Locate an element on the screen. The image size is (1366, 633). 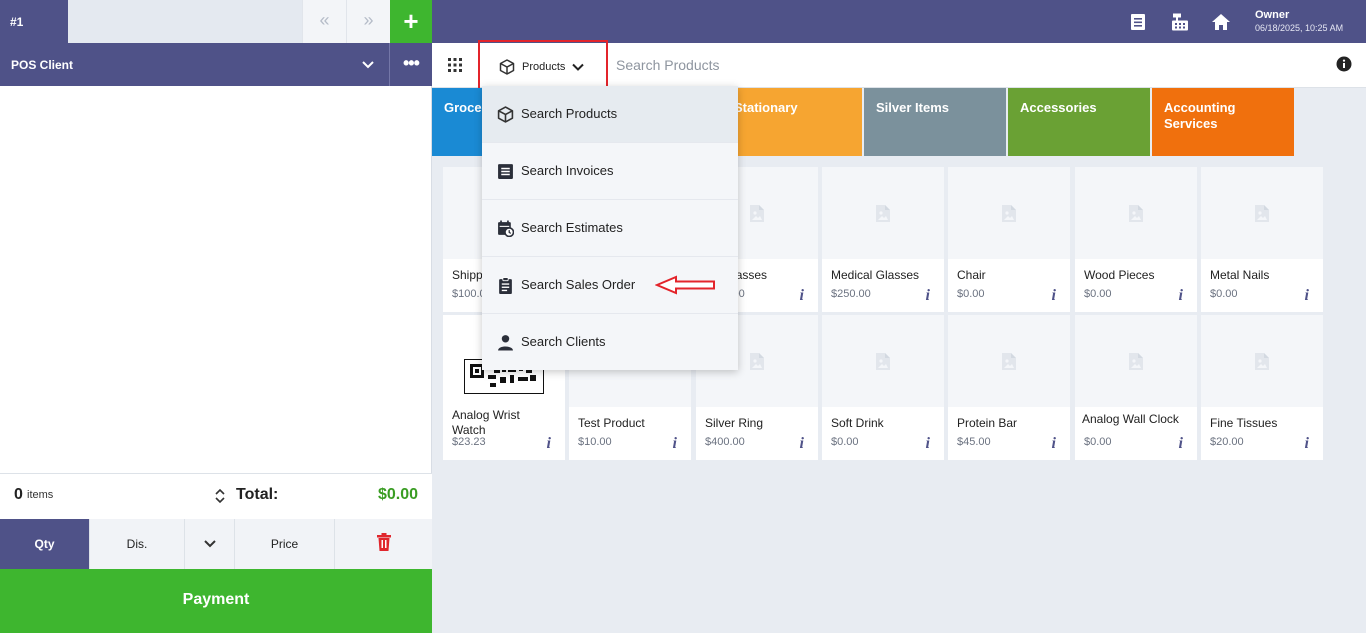
user-name: Owner is located at coordinates (1272, 15).